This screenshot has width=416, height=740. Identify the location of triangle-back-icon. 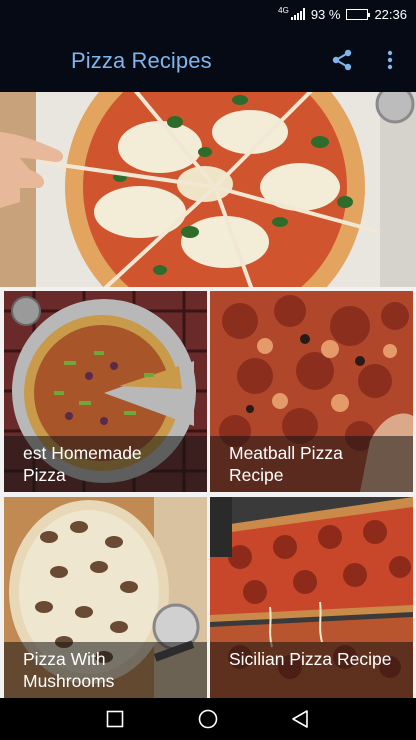
(300, 719).